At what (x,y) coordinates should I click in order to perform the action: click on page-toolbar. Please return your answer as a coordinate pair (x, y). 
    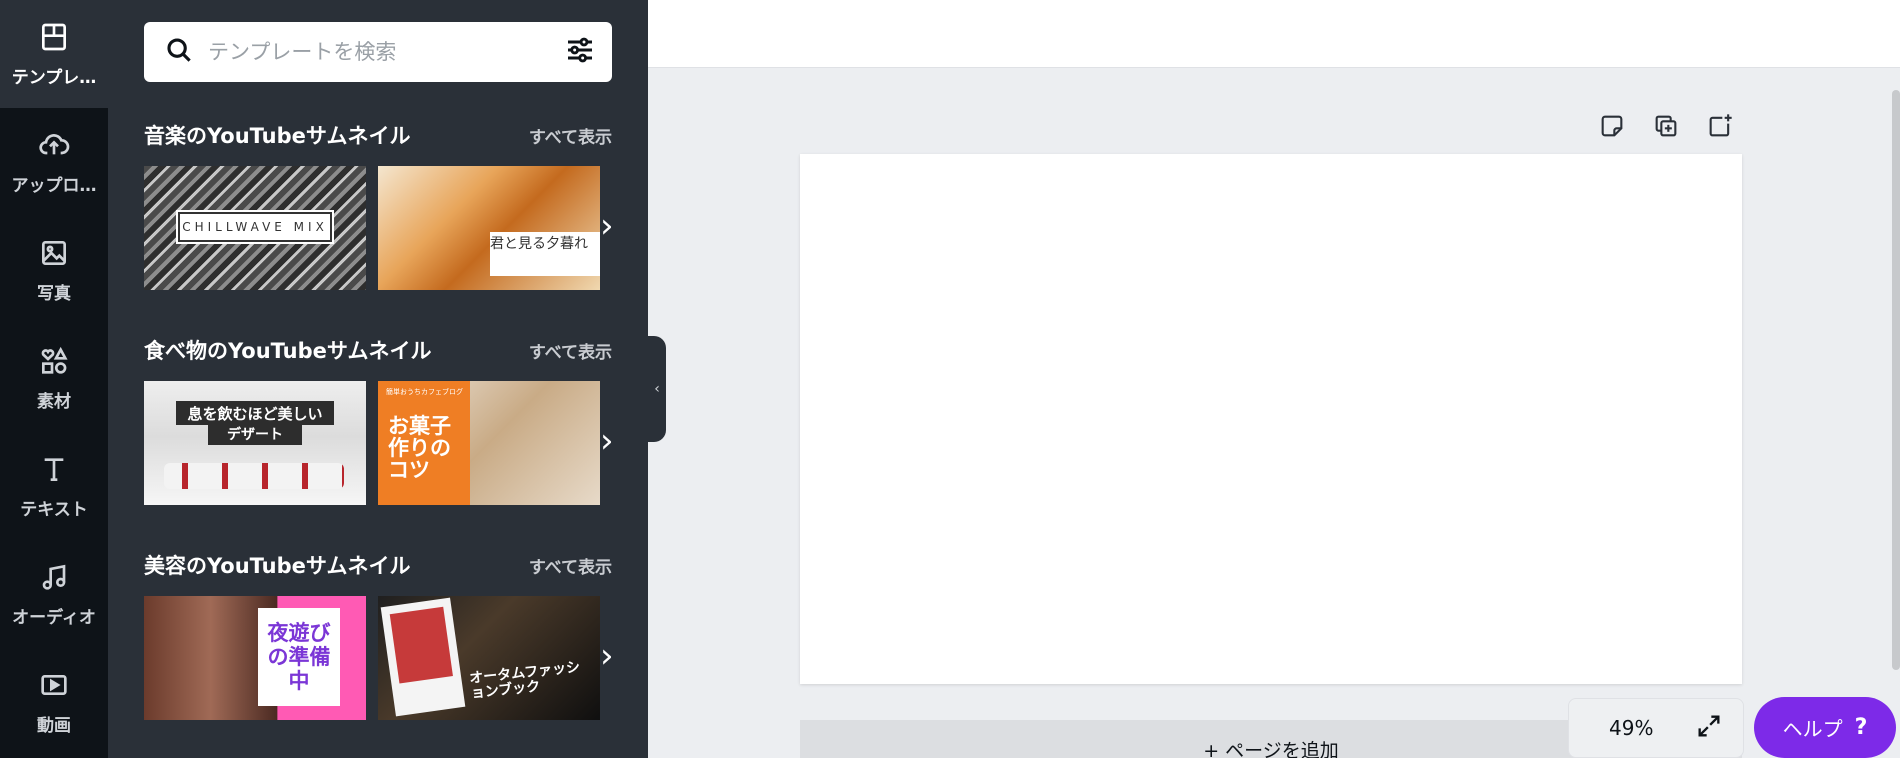
    Looking at the image, I should click on (1666, 126).